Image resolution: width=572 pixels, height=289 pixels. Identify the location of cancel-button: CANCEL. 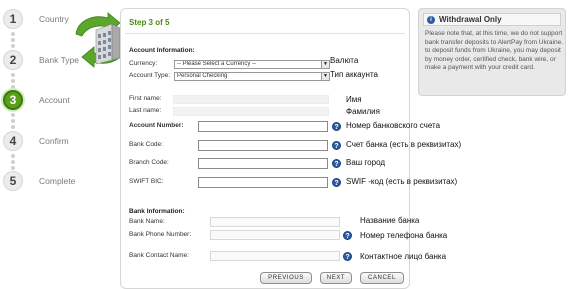
(382, 278).